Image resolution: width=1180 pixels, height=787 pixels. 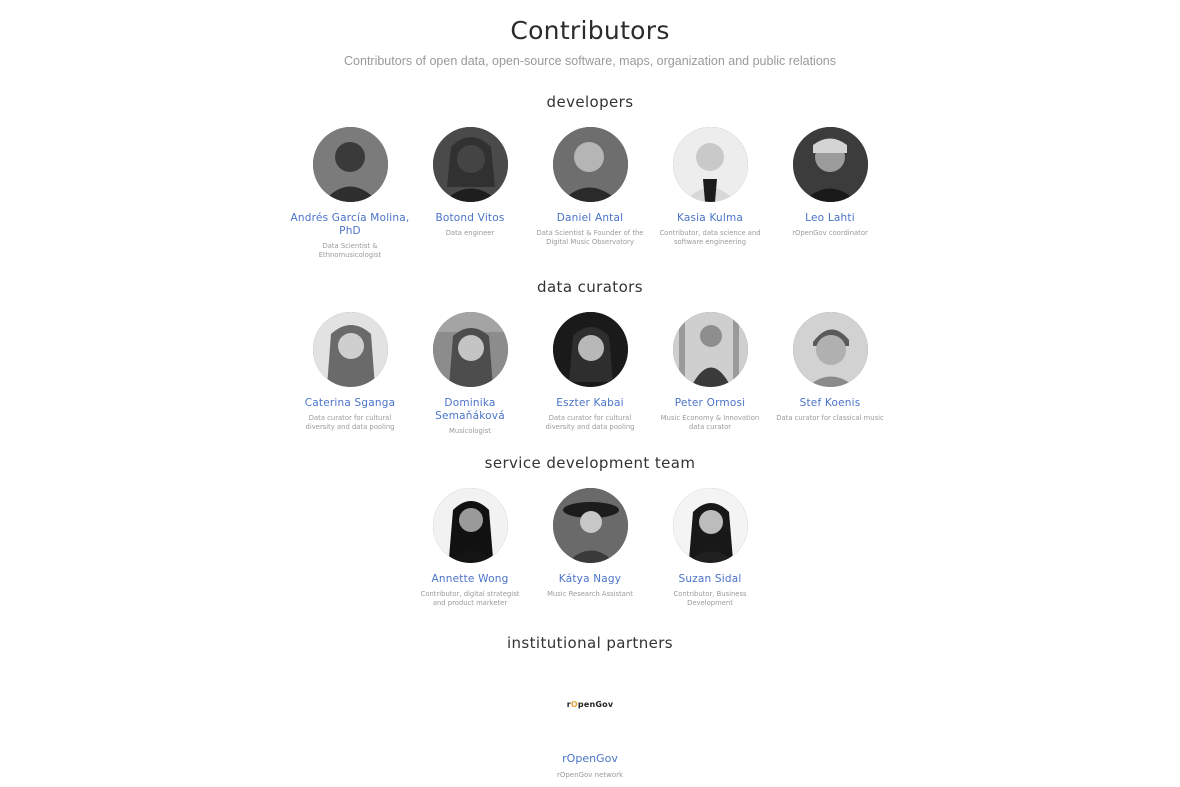 What do you see at coordinates (350, 250) in the screenshot?
I see `contributor-role: Data Scientist & Ethnomusicologist` at bounding box center [350, 250].